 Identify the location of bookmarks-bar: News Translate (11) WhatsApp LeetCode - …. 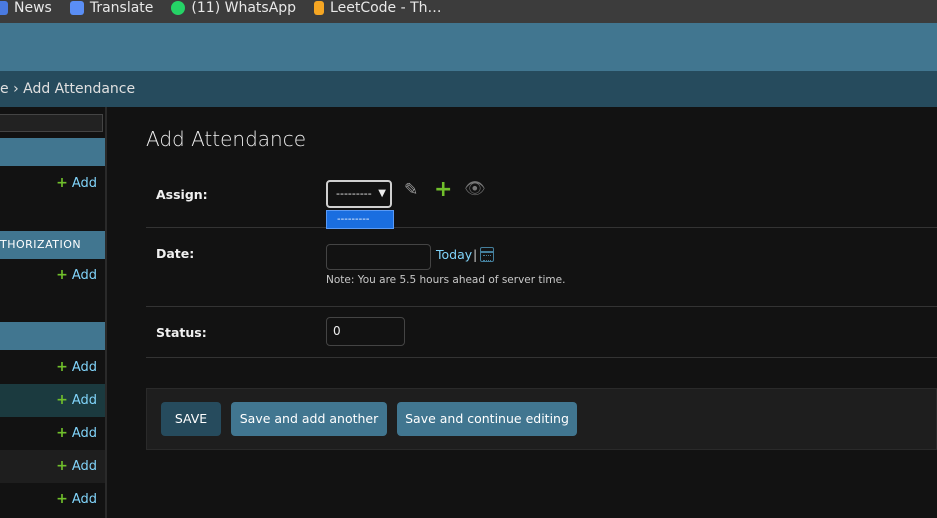
(468, 11).